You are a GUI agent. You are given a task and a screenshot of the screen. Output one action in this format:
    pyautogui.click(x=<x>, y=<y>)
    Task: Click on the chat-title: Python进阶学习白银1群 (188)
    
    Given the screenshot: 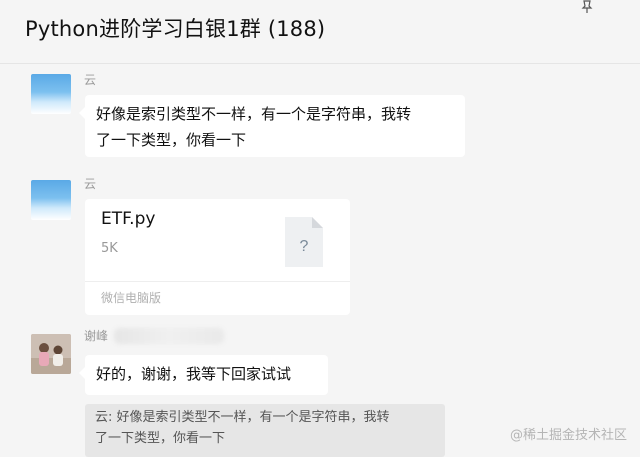 What is the action you would take?
    pyautogui.click(x=175, y=29)
    